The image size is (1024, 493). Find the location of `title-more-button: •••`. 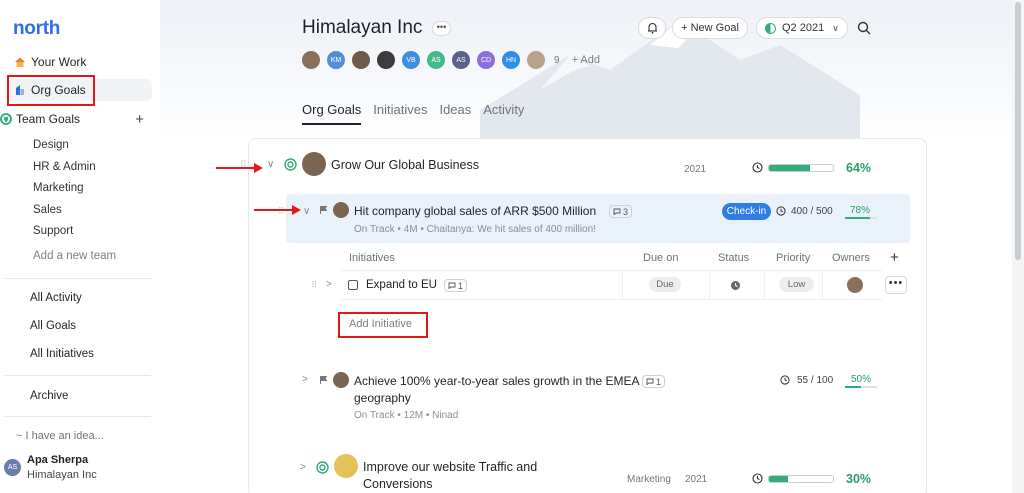

title-more-button: ••• is located at coordinates (441, 28).